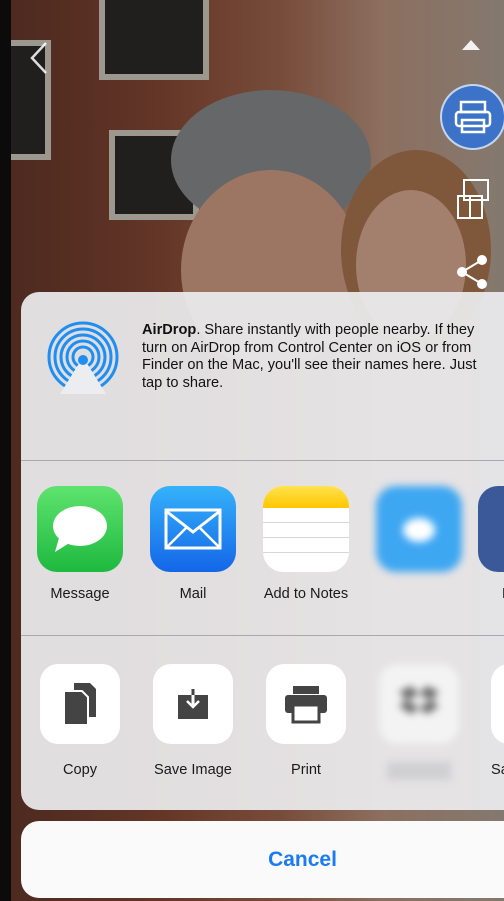  What do you see at coordinates (193, 770) in the screenshot?
I see `action-label: Save Image` at bounding box center [193, 770].